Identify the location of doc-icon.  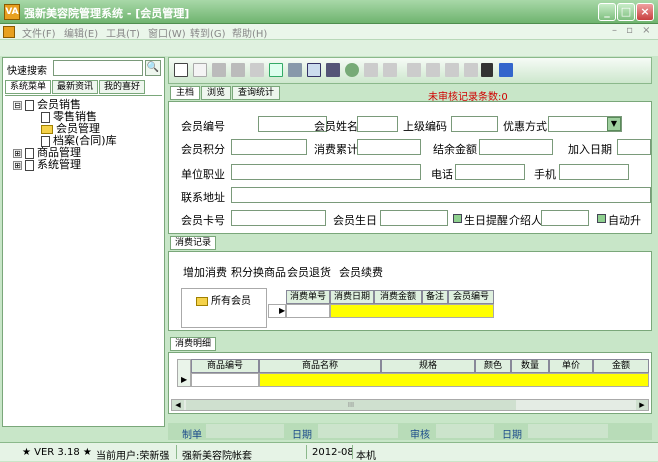
(9, 32).